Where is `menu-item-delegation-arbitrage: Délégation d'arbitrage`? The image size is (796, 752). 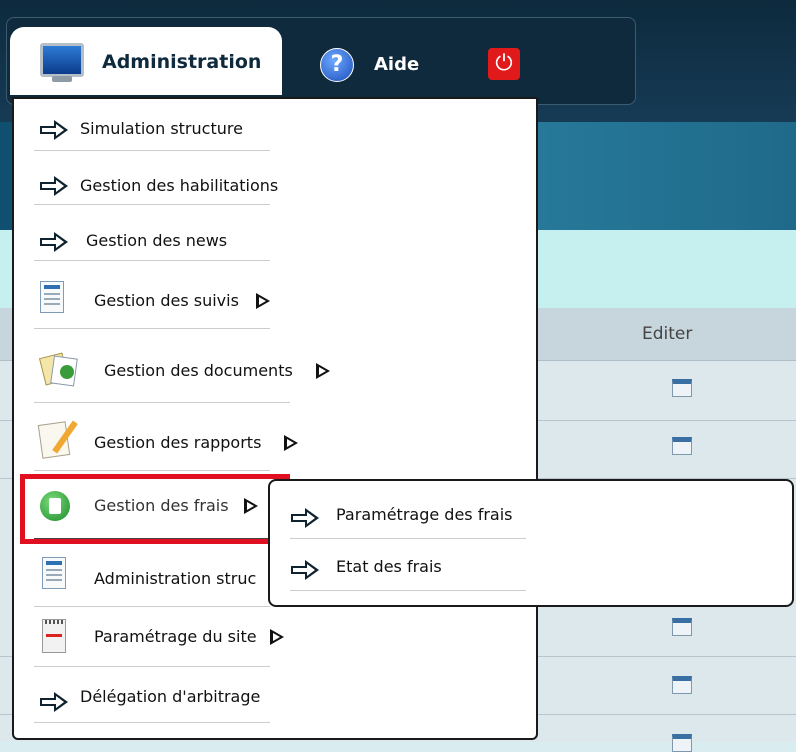
menu-item-delegation-arbitrage: Délégation d'arbitrage is located at coordinates (152, 696).